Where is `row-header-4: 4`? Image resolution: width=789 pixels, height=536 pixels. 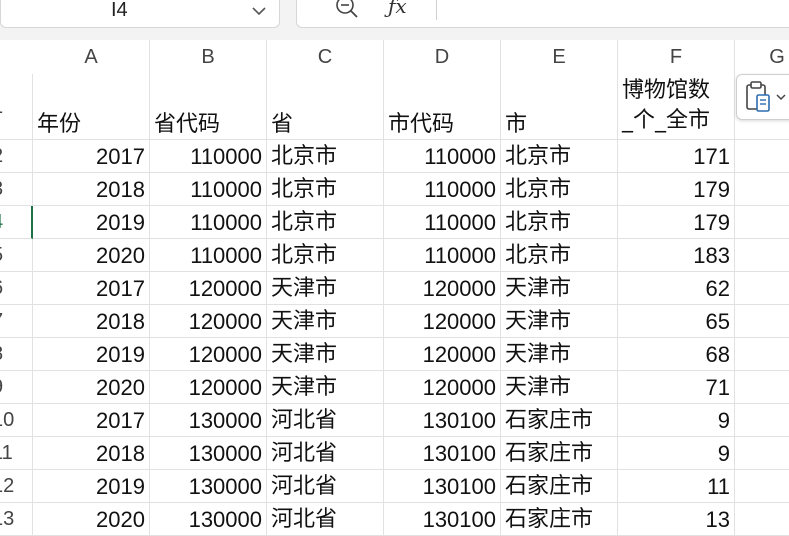 row-header-4: 4 is located at coordinates (16, 222).